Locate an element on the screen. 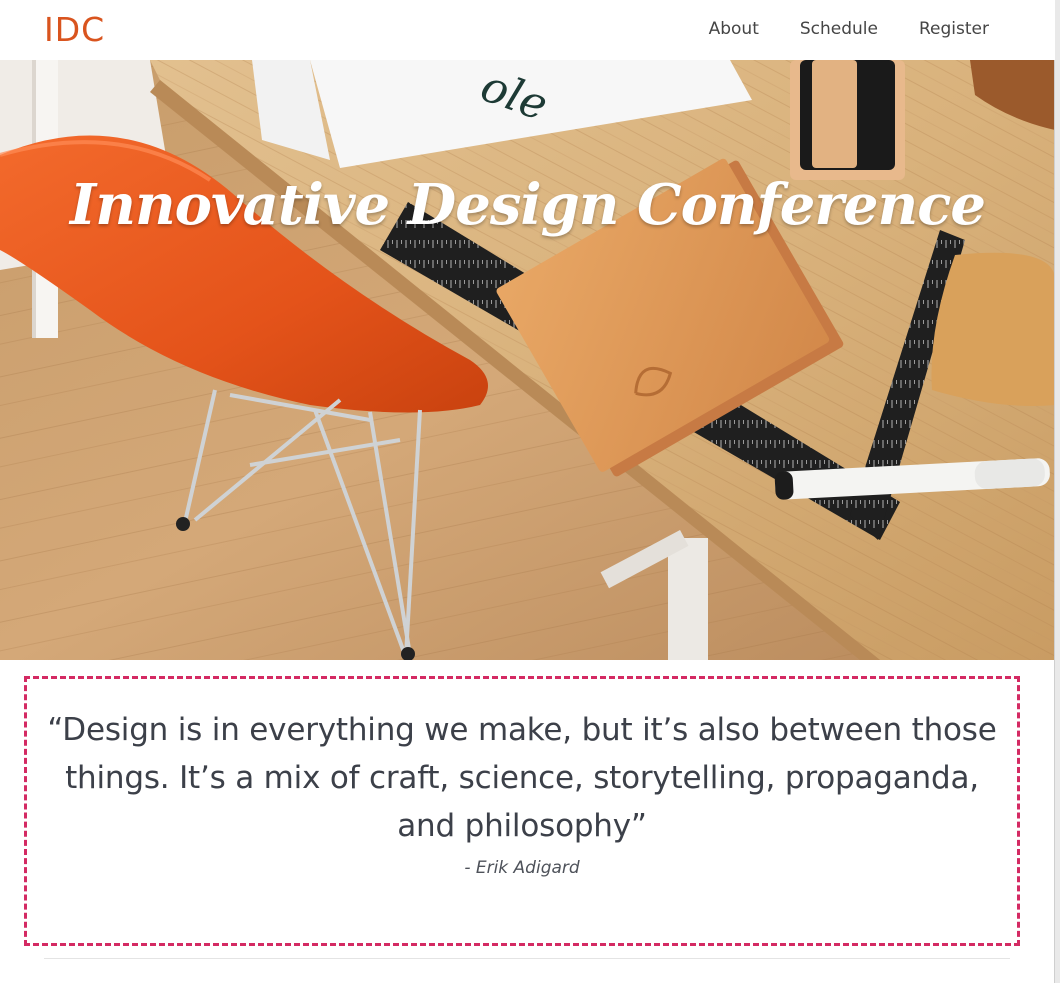  hero-title: Innovative Design Conference is located at coordinates (528, 205).